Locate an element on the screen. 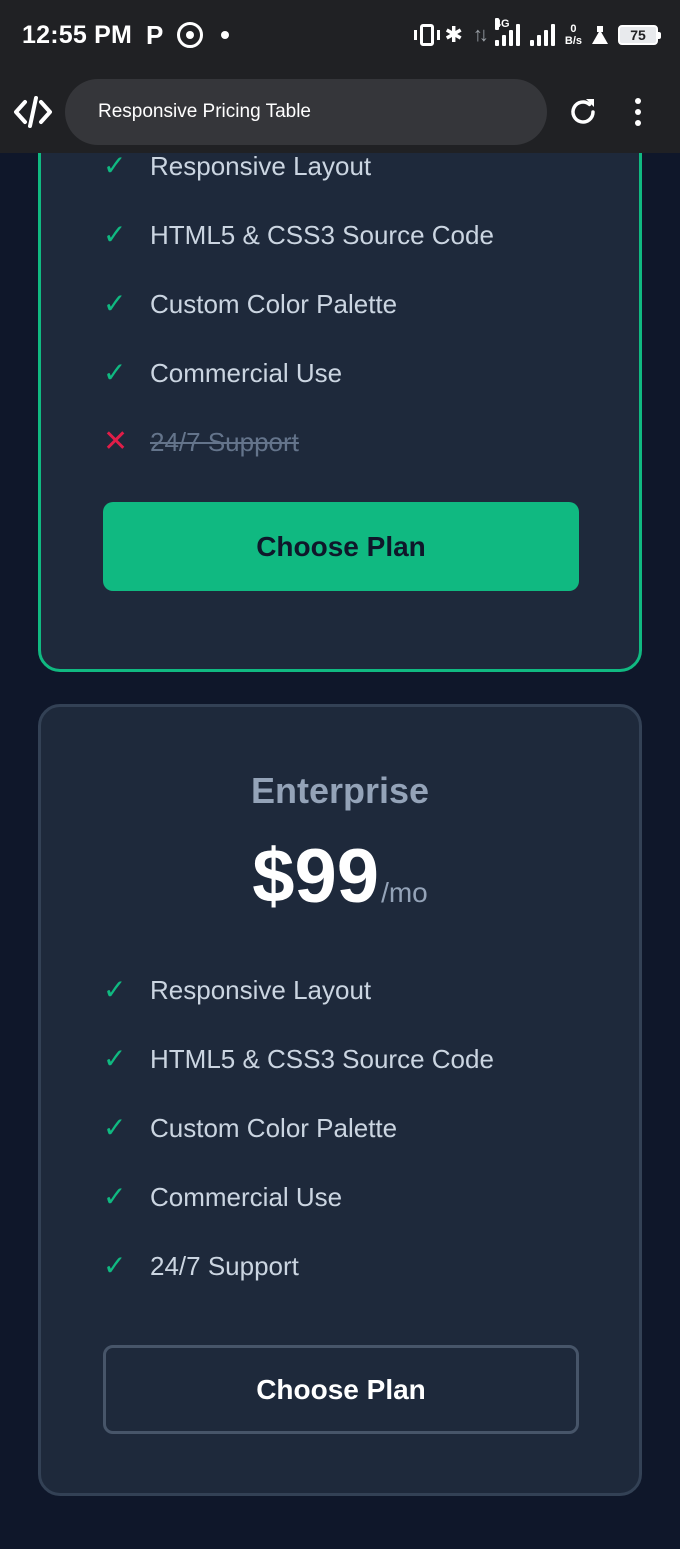 Image resolution: width=680 pixels, height=1549 pixels. network-speed: 0 B/s is located at coordinates (573, 35).